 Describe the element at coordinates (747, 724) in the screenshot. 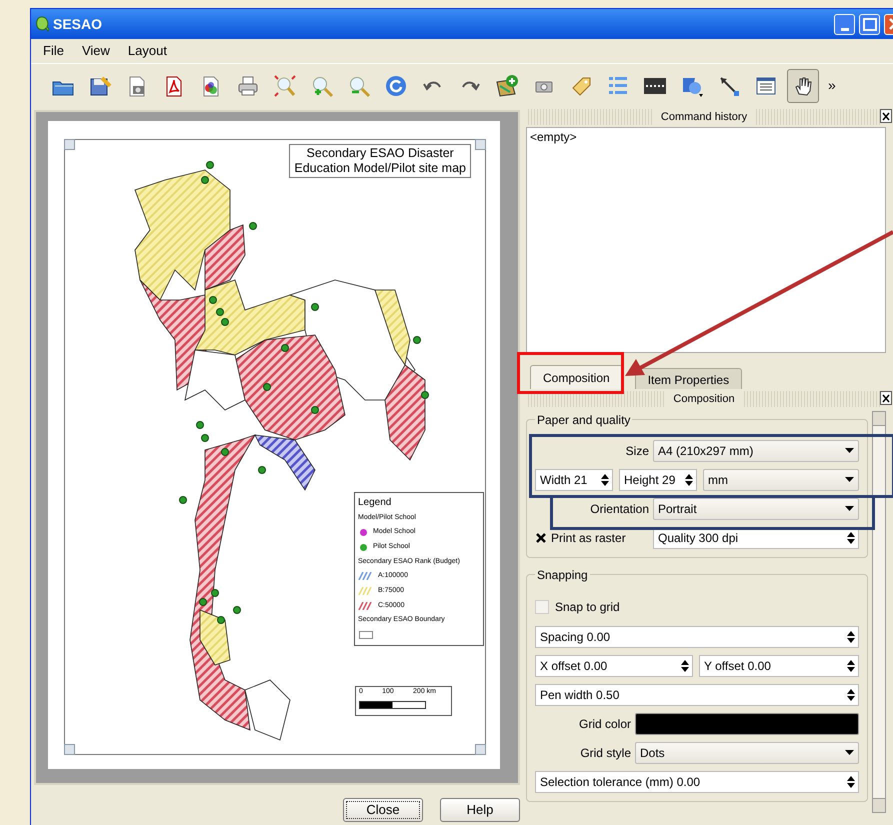

I see `color-swatch-button` at that location.